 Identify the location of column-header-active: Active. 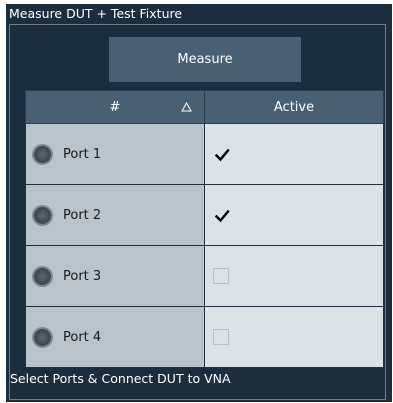
(294, 107).